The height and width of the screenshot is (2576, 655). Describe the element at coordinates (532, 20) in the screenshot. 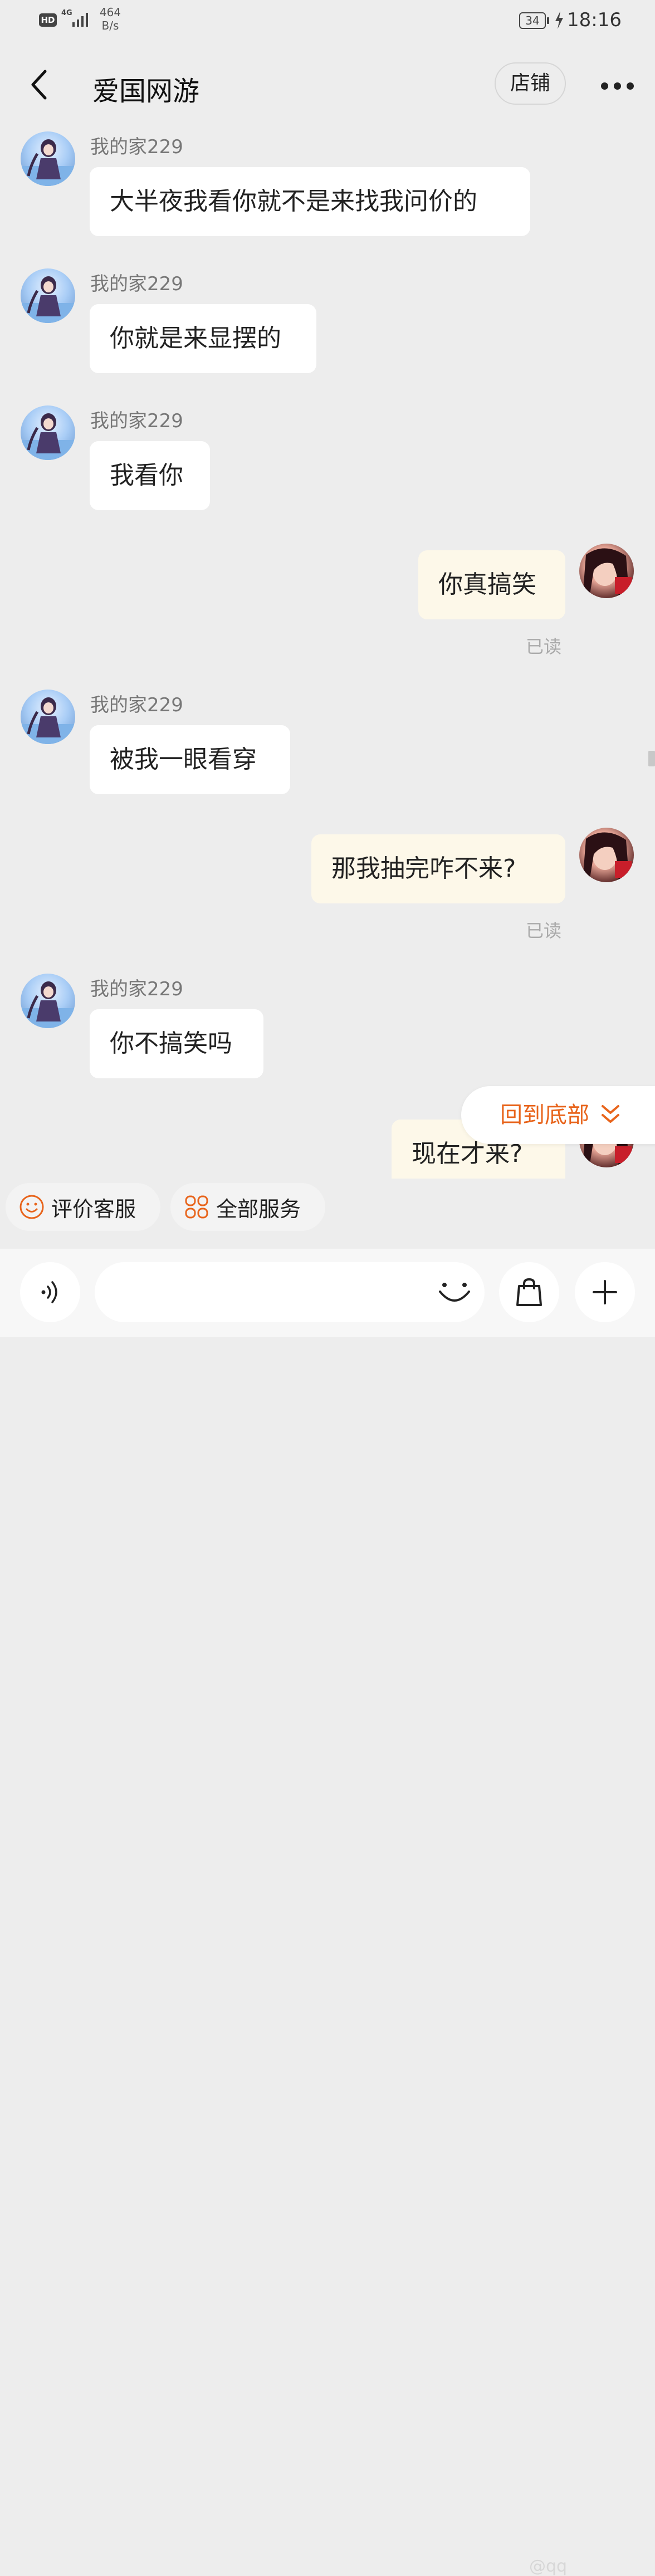

I see `battery-icon: 34` at that location.